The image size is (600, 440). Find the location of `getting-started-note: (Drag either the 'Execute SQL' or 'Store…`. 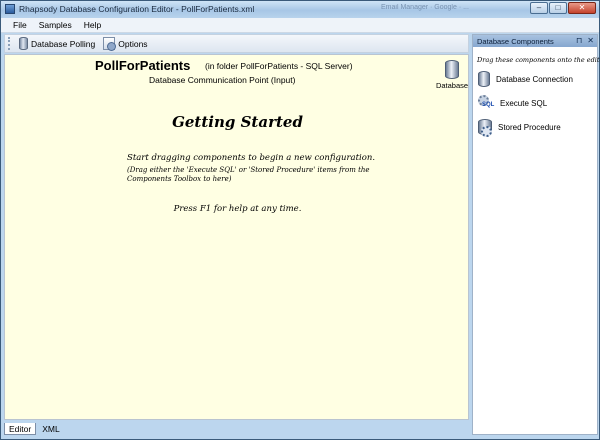

getting-started-note: (Drag either the 'Execute SQL' or 'Store… is located at coordinates (248, 174).